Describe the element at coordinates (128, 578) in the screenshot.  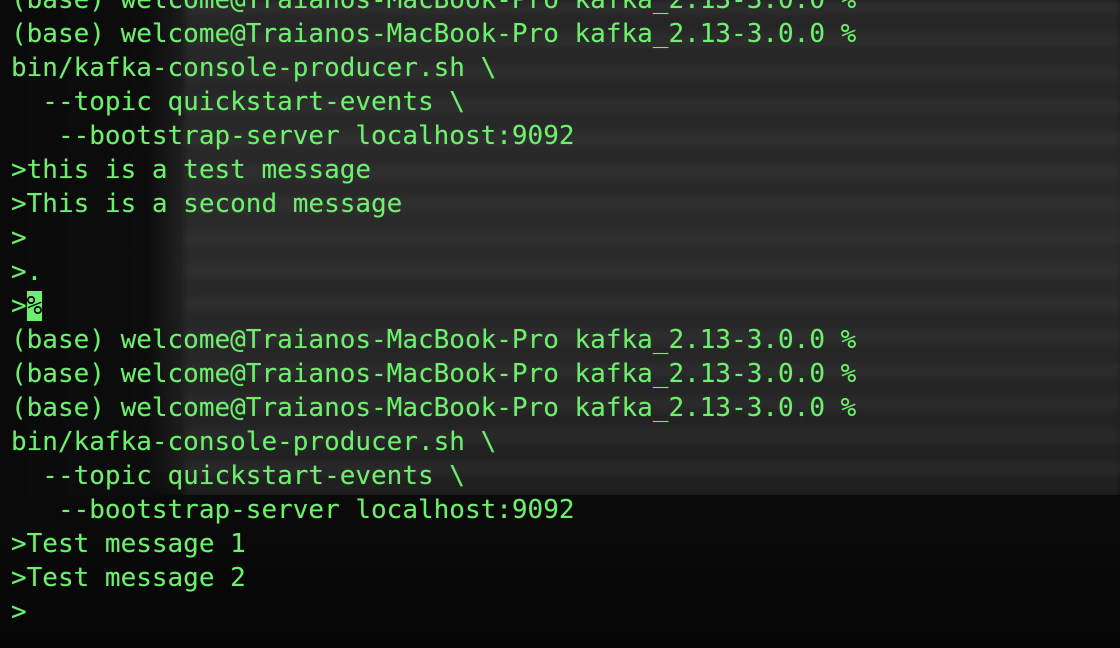
I see `producer-input-line: >Test message 2` at that location.